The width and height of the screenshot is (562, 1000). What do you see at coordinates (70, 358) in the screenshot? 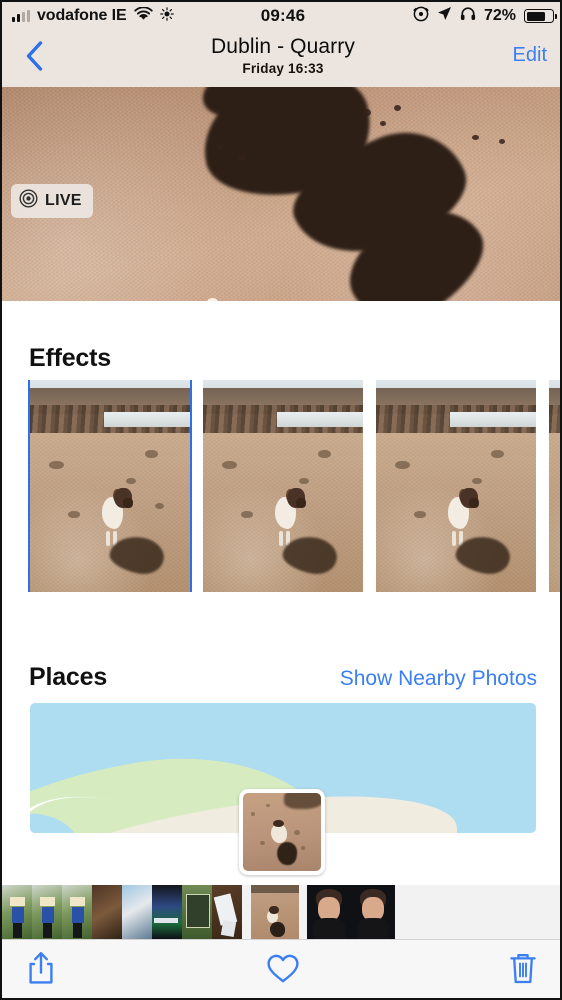
I see `effects-heading: Effects` at bounding box center [70, 358].